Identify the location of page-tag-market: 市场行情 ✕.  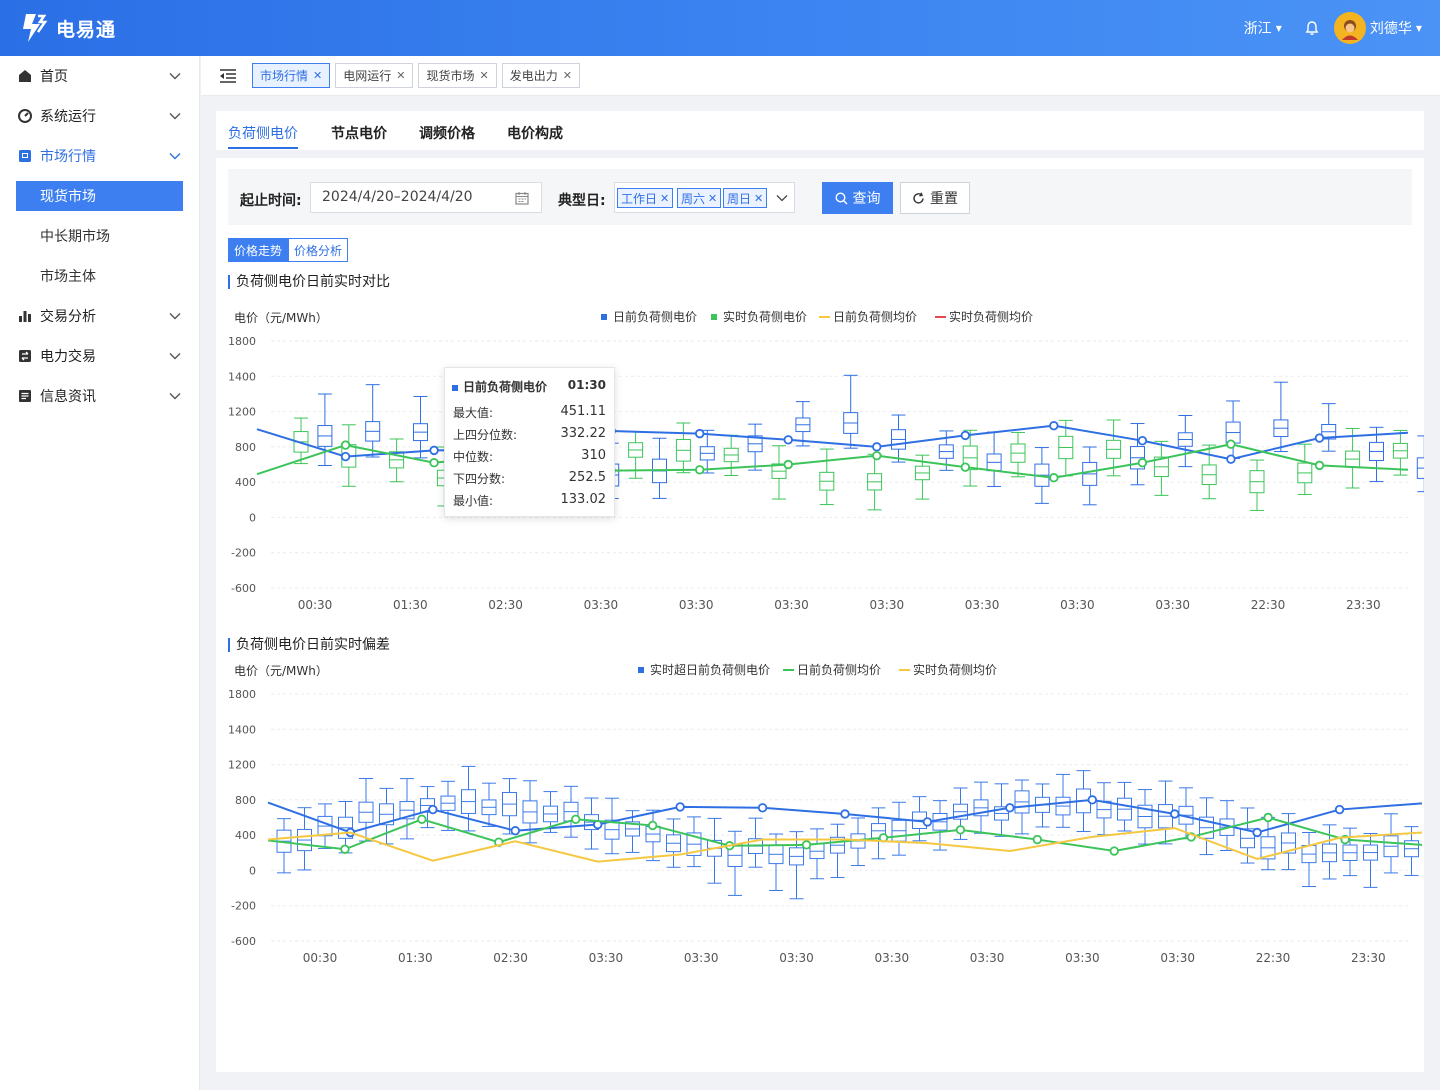
(291, 75).